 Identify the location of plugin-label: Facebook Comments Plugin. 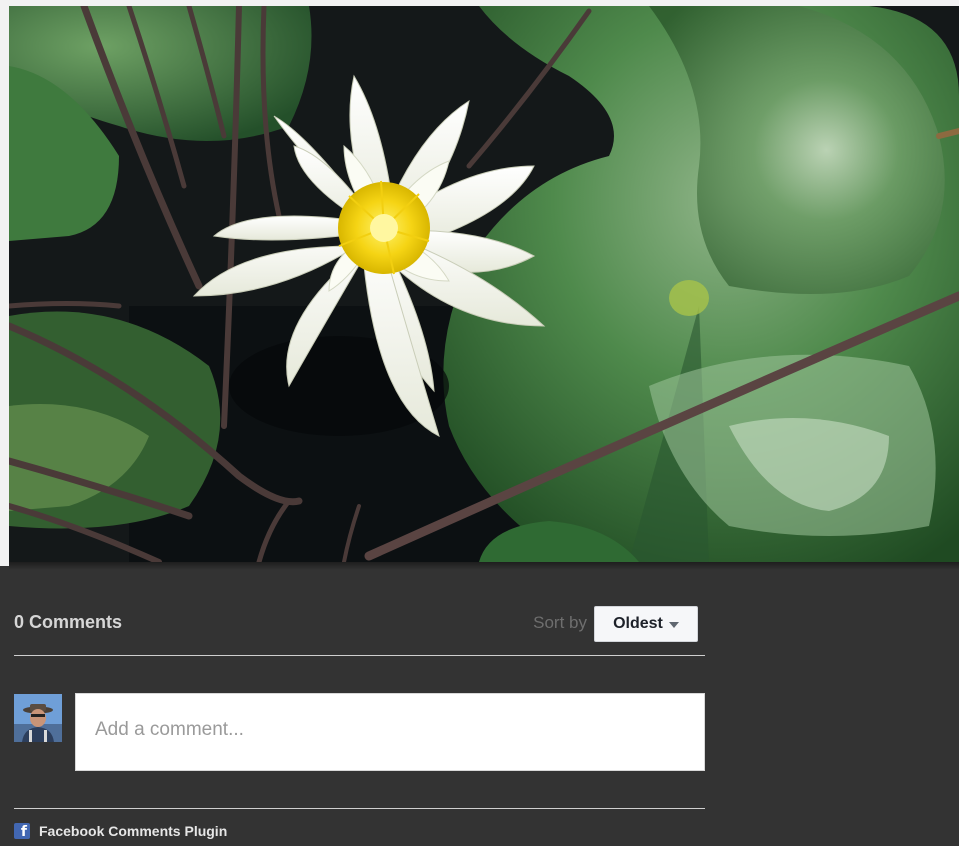
(133, 831).